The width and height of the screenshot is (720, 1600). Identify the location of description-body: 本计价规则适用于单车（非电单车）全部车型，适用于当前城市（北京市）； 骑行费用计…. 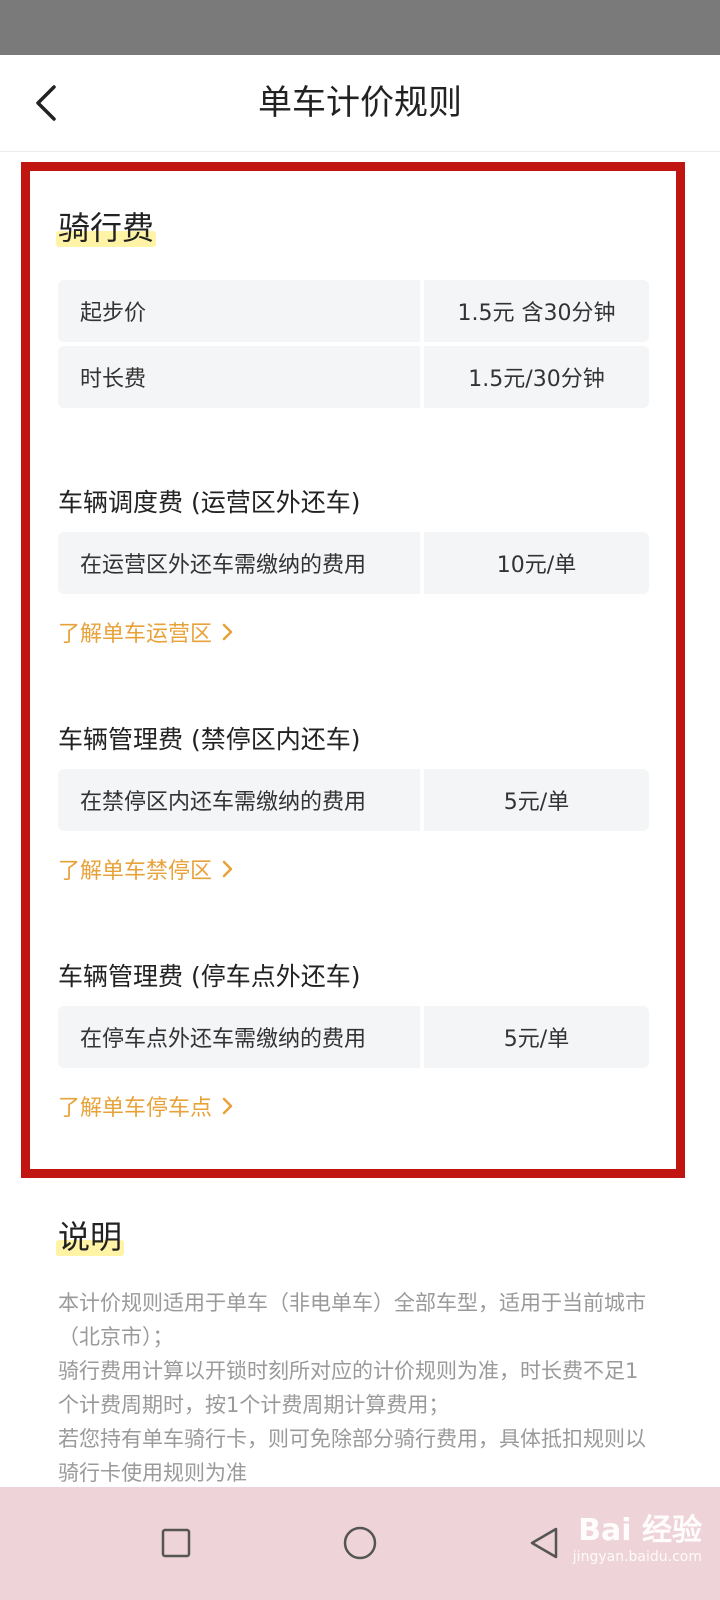
(358, 1388).